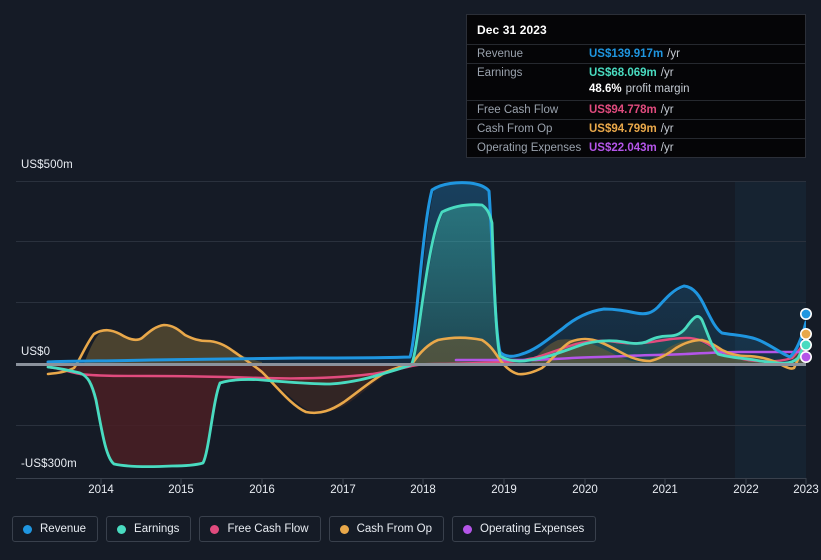 Image resolution: width=821 pixels, height=560 pixels. Describe the element at coordinates (468, 529) in the screenshot. I see `legend-dot-operating-expenses-icon` at that location.